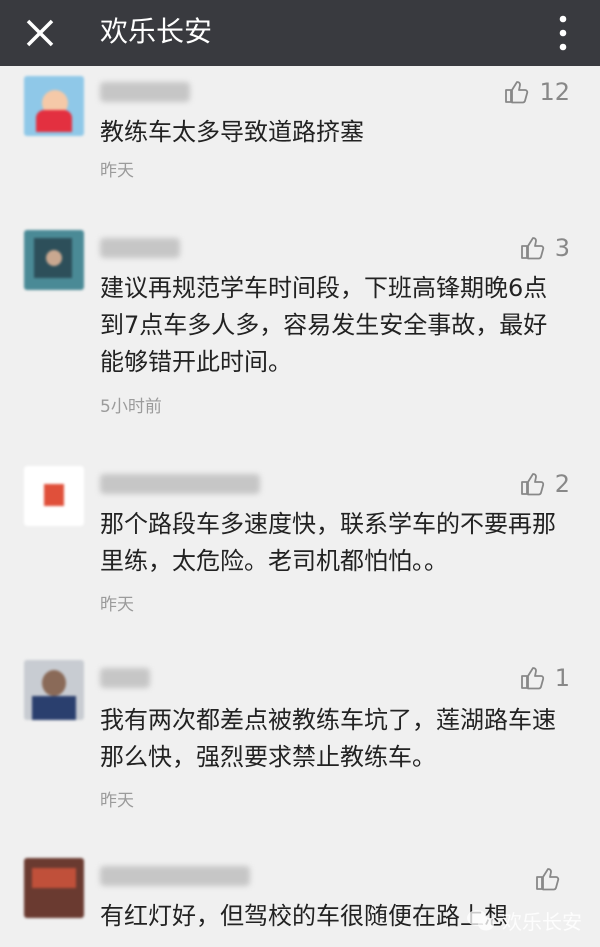  I want to click on like-button, so click(552, 879).